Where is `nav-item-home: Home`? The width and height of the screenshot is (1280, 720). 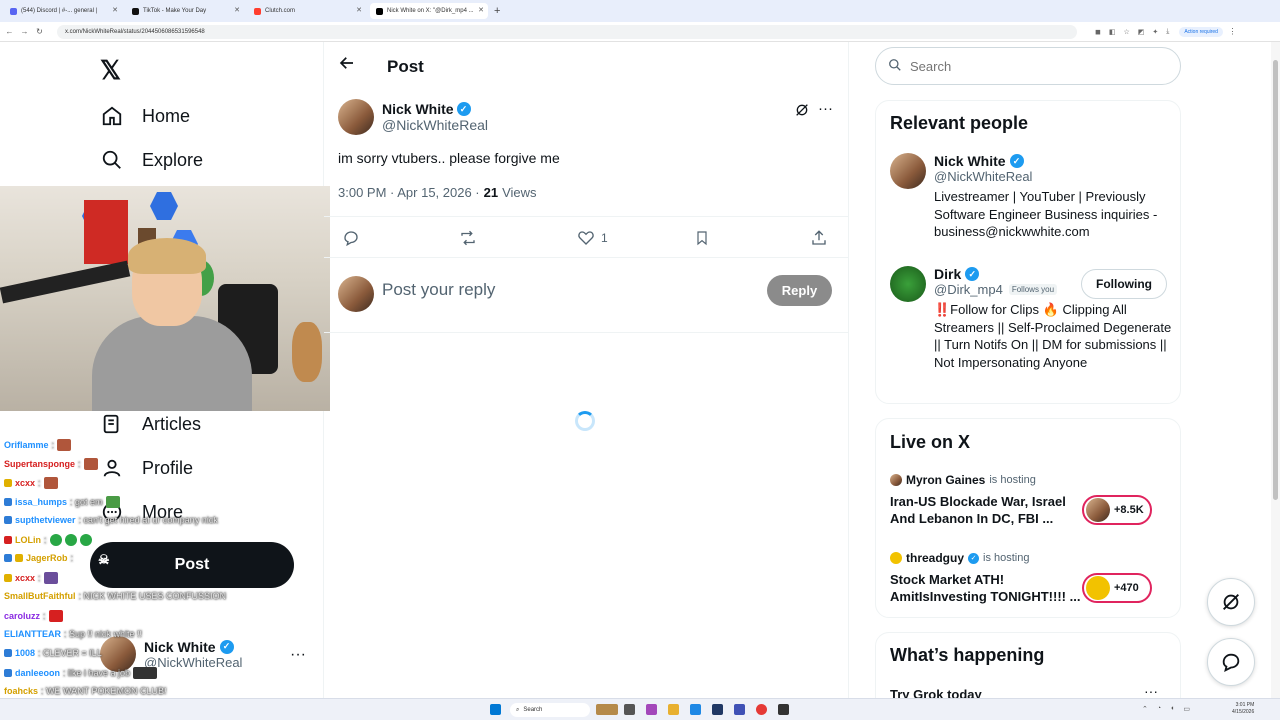 nav-item-home: Home is located at coordinates (145, 116).